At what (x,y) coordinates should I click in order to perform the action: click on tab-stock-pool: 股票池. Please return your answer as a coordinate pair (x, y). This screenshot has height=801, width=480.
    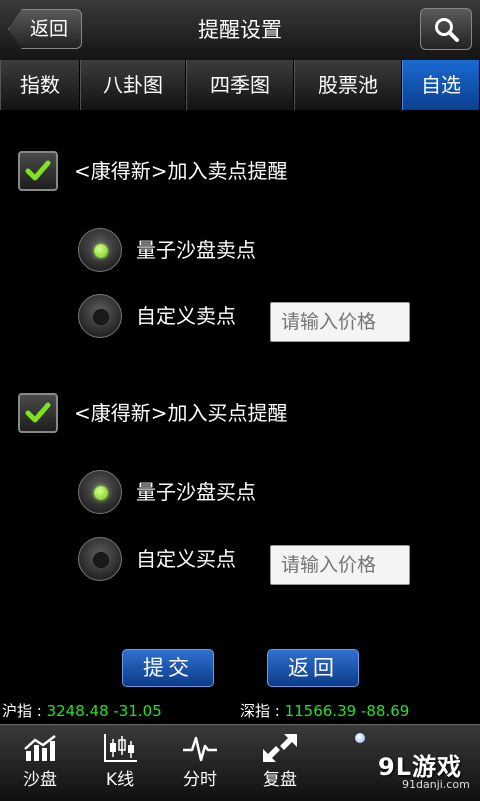
    Looking at the image, I should click on (348, 85).